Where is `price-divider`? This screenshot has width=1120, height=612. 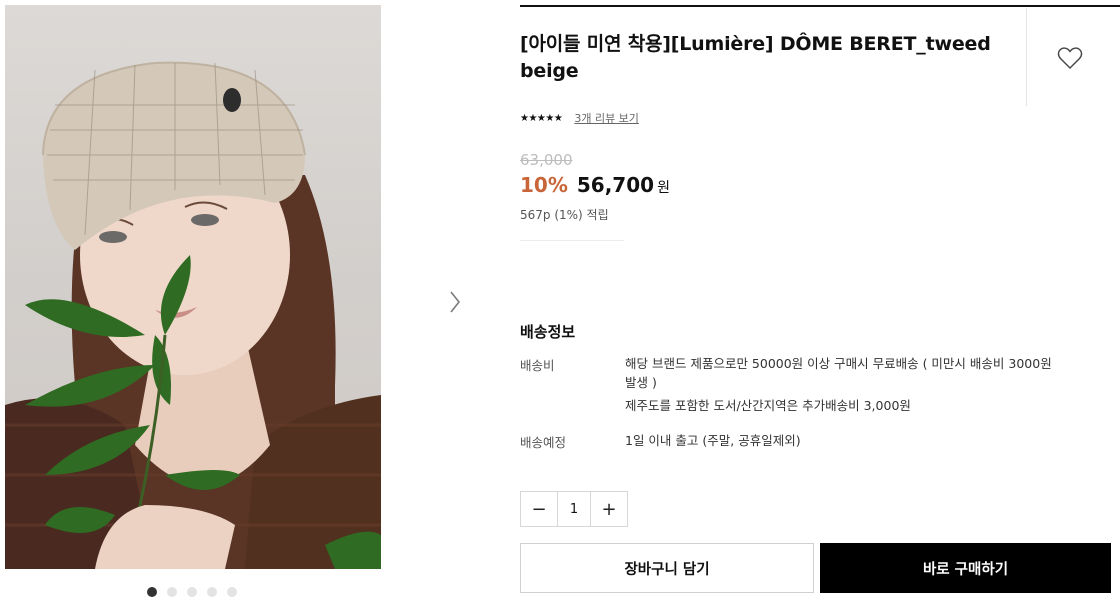 price-divider is located at coordinates (572, 240).